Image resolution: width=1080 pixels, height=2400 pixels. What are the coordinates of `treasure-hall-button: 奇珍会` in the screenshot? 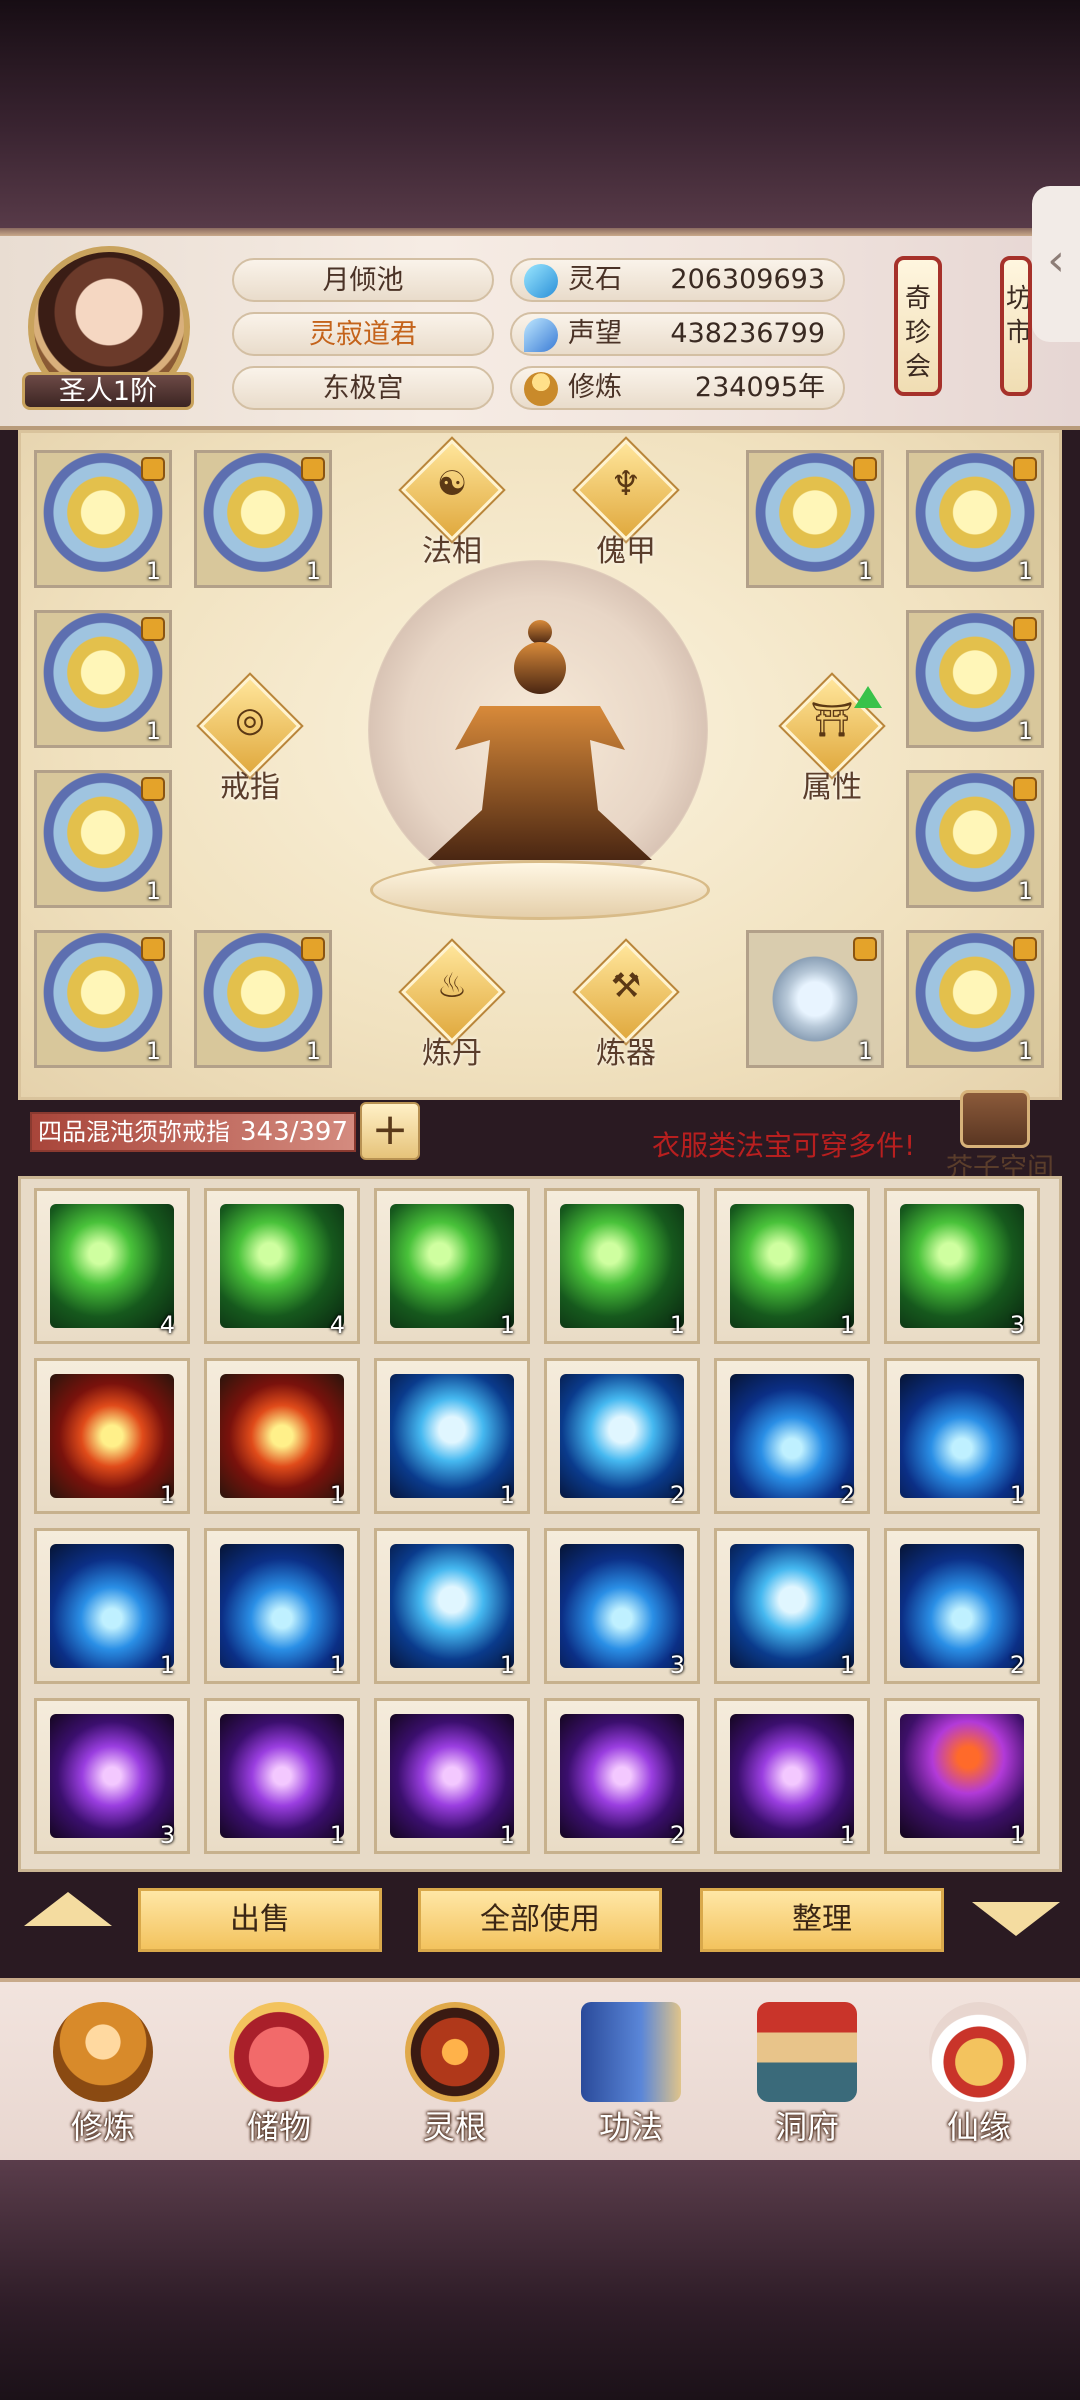 It's located at (918, 326).